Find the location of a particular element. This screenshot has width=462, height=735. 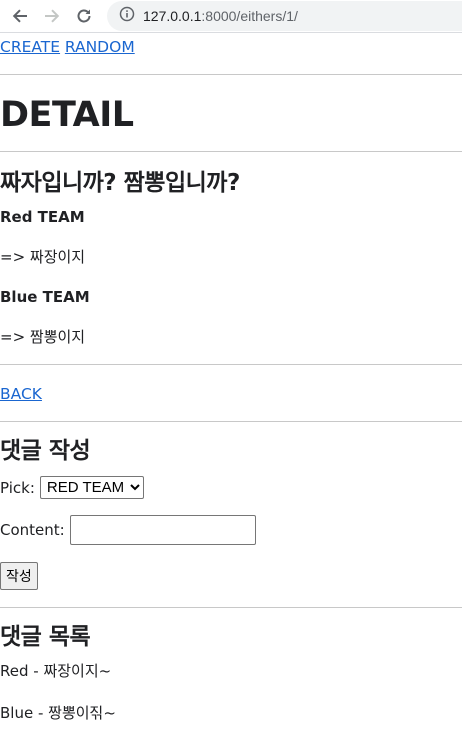

browser-toolbar: 127.0.0.1:8000/eithers/1/ is located at coordinates (231, 16).